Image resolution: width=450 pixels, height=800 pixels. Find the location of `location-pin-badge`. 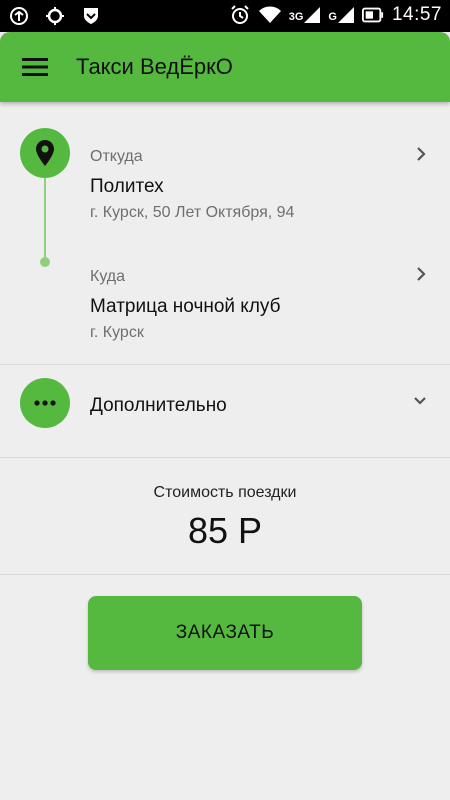

location-pin-badge is located at coordinates (45, 153).